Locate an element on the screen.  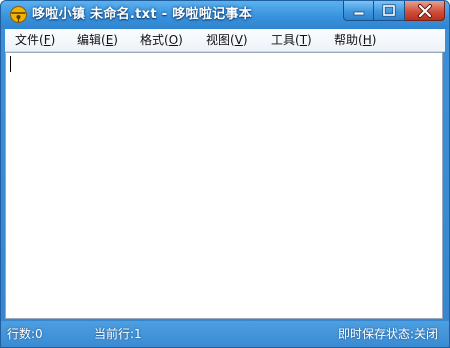
status-line-count: 行数:0 is located at coordinates (25, 334).